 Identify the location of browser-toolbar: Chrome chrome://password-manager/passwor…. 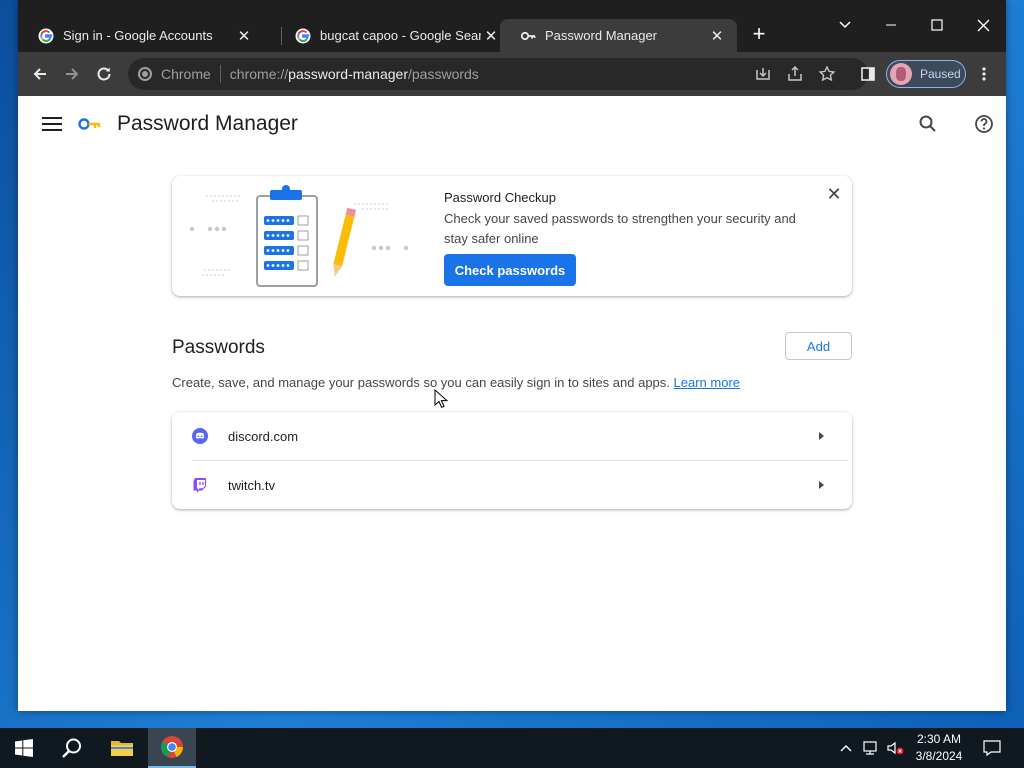
(512, 74).